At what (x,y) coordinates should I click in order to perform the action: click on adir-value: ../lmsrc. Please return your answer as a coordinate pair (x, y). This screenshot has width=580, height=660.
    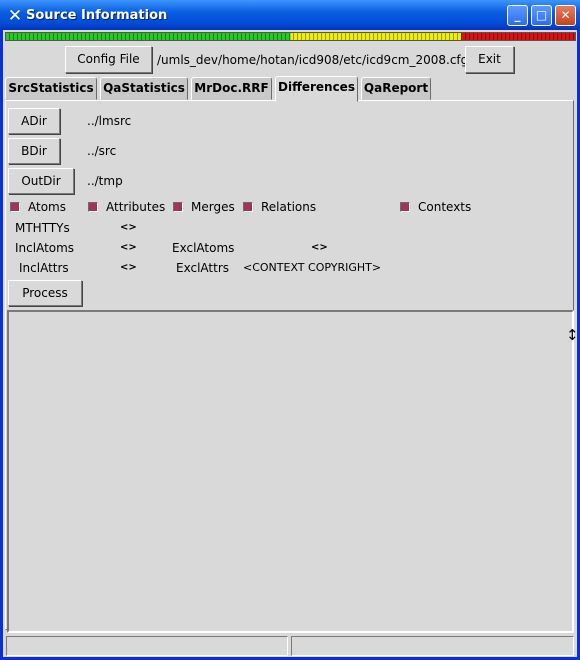
    Looking at the image, I should click on (109, 121).